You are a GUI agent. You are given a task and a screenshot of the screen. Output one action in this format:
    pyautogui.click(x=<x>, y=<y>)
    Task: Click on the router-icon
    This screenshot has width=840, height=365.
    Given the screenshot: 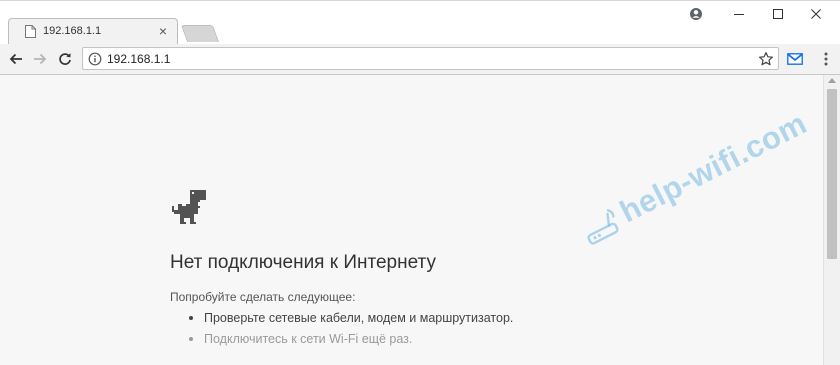 What is the action you would take?
    pyautogui.click(x=603, y=227)
    